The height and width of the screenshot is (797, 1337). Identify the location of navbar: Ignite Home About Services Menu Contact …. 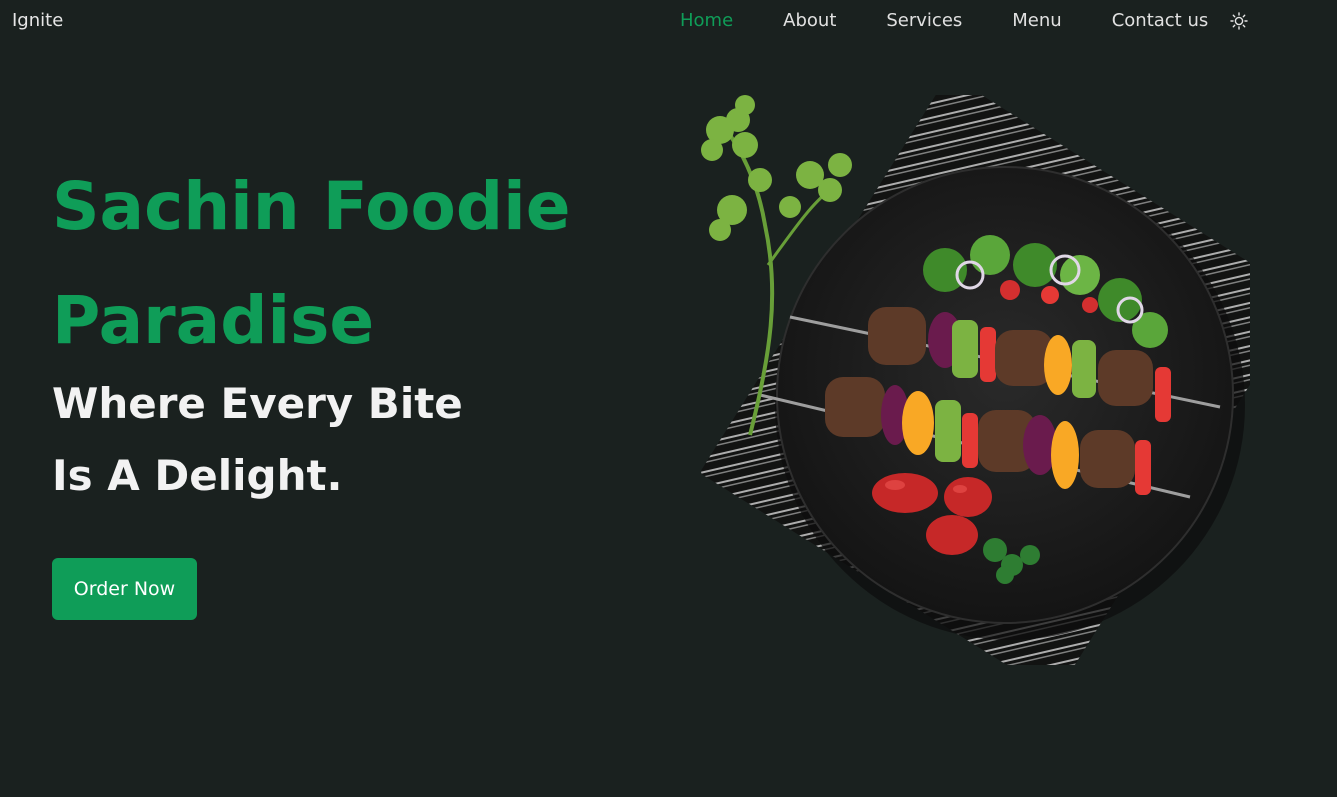
(668, 22).